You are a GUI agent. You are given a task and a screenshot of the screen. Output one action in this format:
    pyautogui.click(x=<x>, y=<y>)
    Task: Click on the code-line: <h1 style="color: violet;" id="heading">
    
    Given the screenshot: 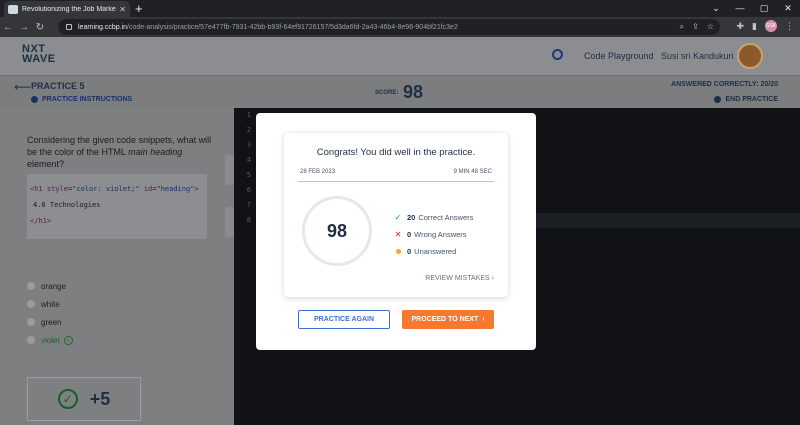 What is the action you would take?
    pyautogui.click(x=114, y=189)
    